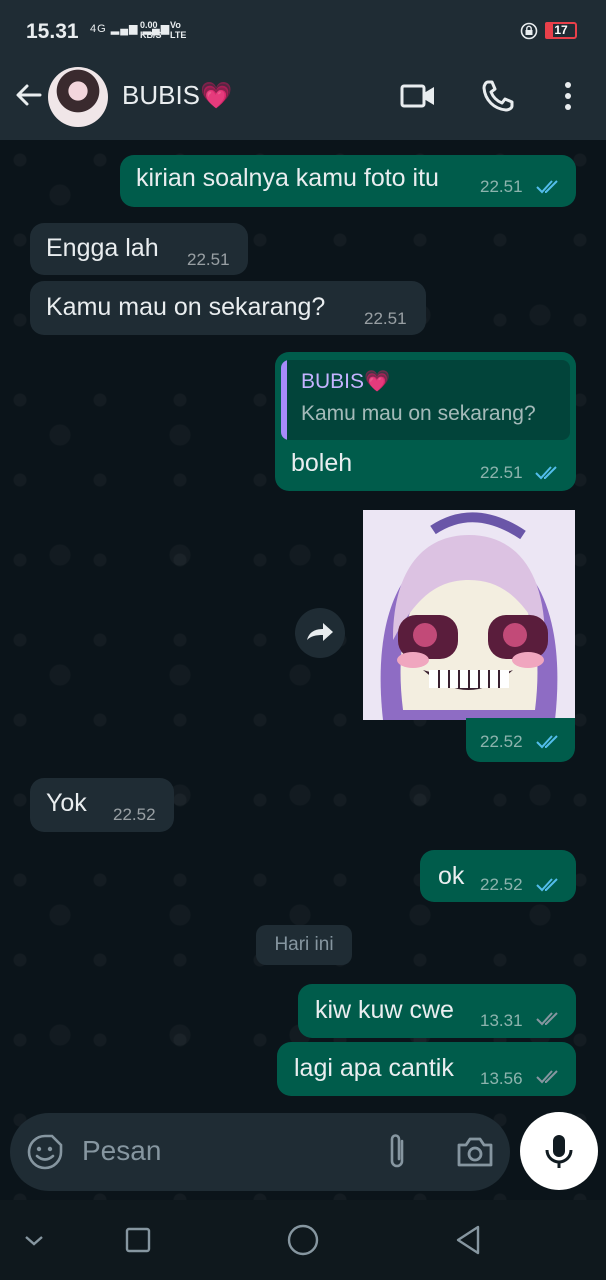 This screenshot has width=606, height=1280. Describe the element at coordinates (418, 413) in the screenshot. I see `quoted-text: Kamu mau on sekarang?` at that location.